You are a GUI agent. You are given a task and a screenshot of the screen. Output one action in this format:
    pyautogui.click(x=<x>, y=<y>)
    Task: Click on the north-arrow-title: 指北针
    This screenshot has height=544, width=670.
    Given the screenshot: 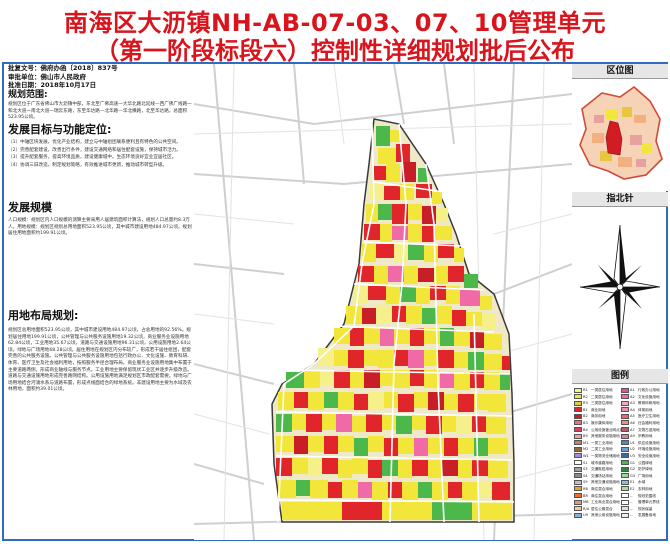 What is the action you would take?
    pyautogui.click(x=620, y=199)
    